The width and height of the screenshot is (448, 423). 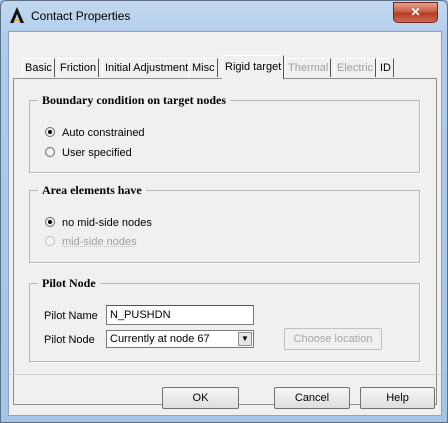 I want to click on chevron-down-icon: ▼, so click(x=245, y=339).